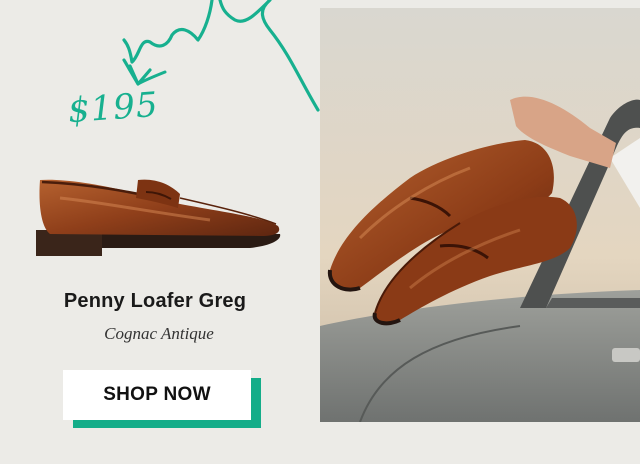 Image resolution: width=640 pixels, height=464 pixels. I want to click on scribble-arrow-icon, so click(221, 56).